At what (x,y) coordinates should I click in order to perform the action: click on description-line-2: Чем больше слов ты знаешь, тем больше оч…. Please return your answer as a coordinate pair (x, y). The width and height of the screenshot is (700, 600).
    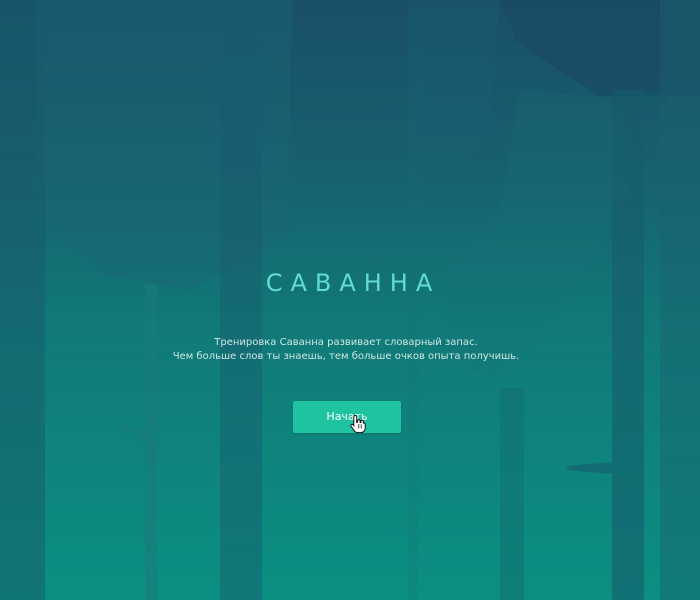
    Looking at the image, I should click on (346, 356).